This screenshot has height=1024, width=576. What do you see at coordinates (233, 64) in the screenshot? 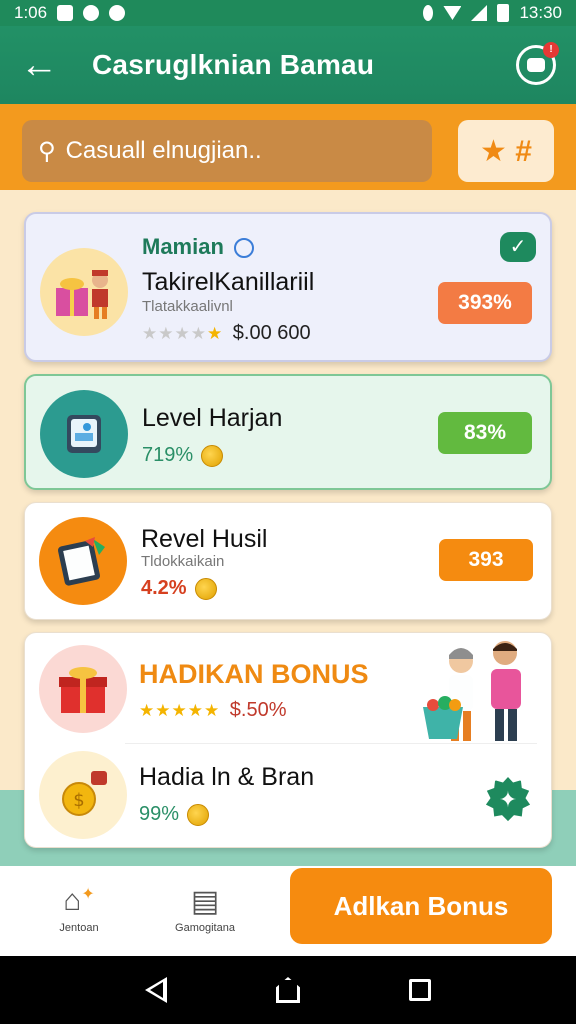
I see `page-title: Casruglknian Bamau` at bounding box center [233, 64].